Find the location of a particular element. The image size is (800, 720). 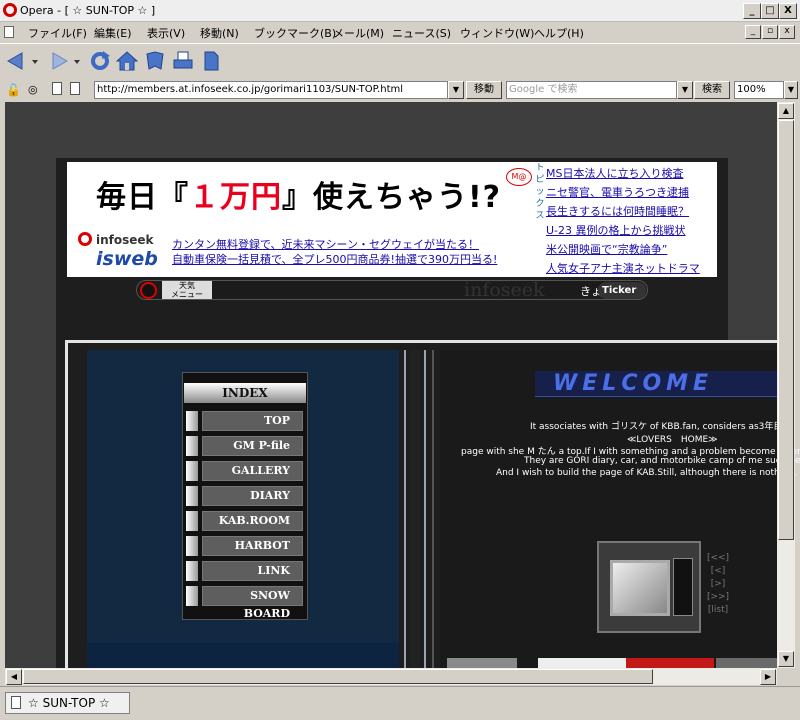

forward-icon is located at coordinates (59, 61).